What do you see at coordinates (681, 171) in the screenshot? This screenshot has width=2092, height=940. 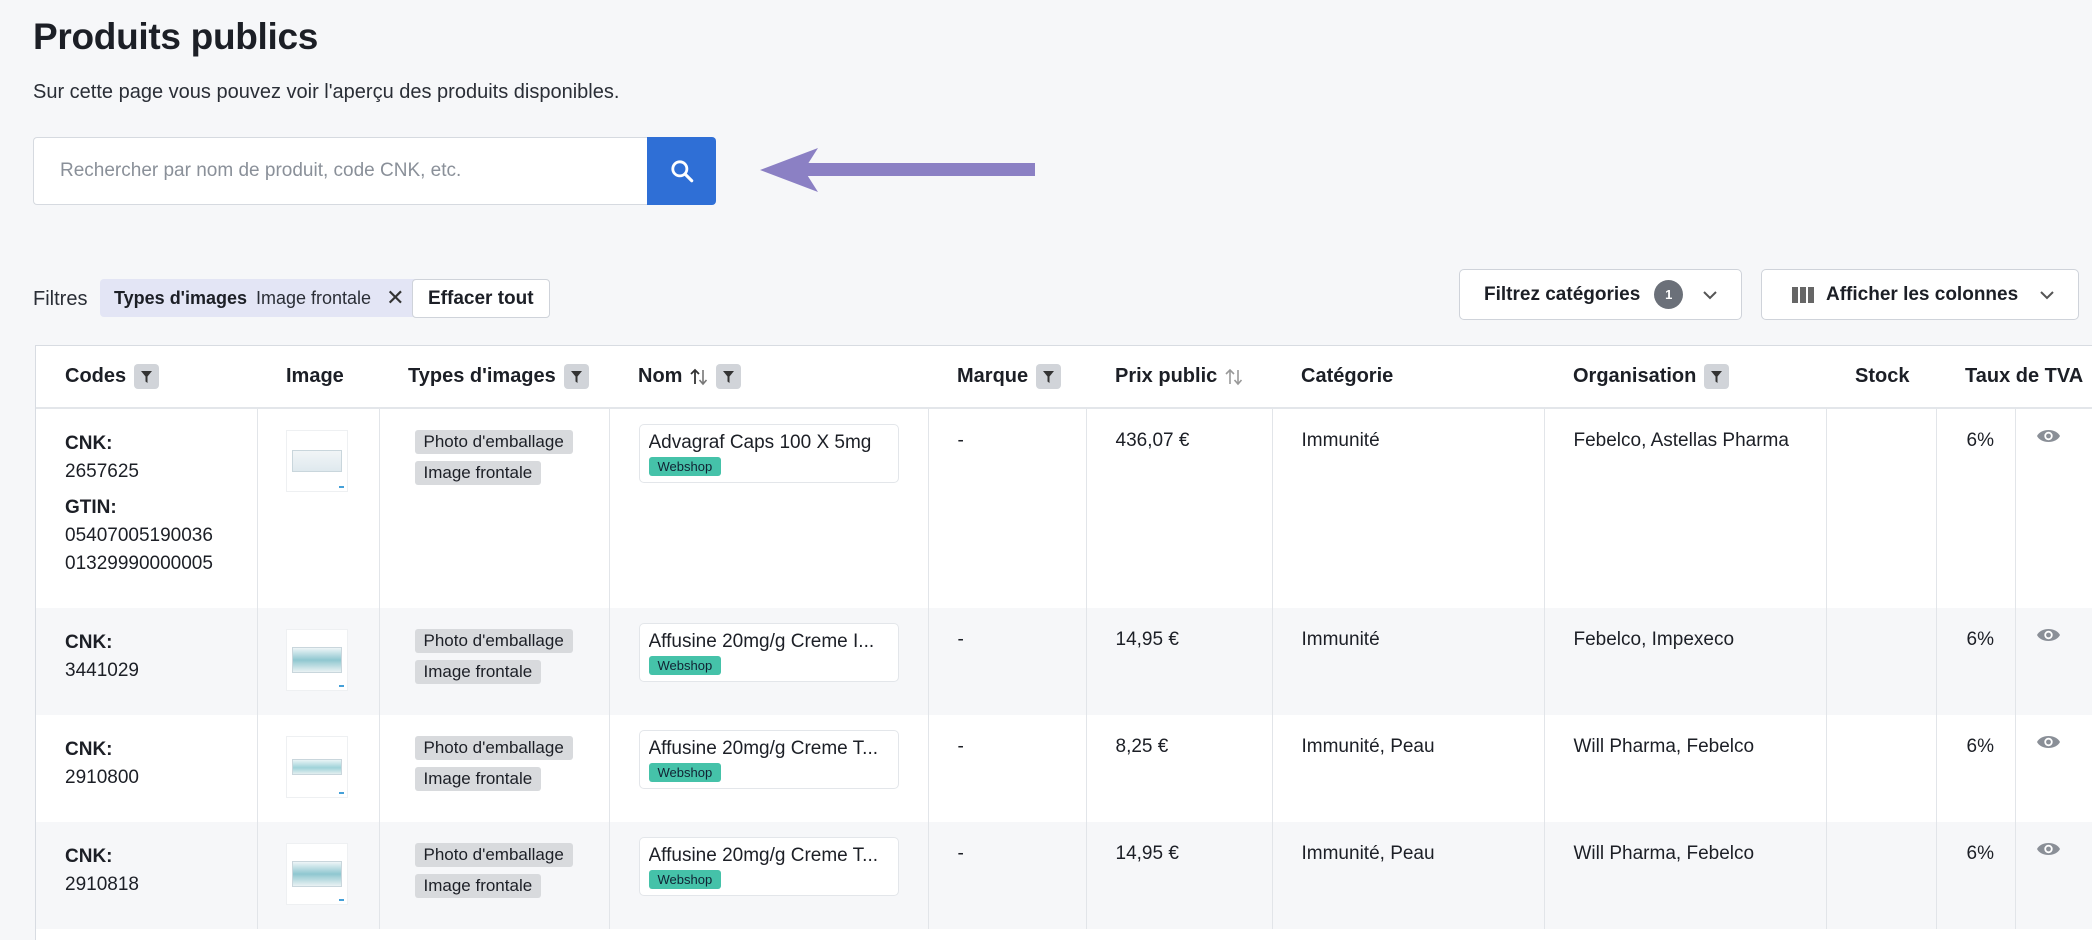 I see `search-button` at bounding box center [681, 171].